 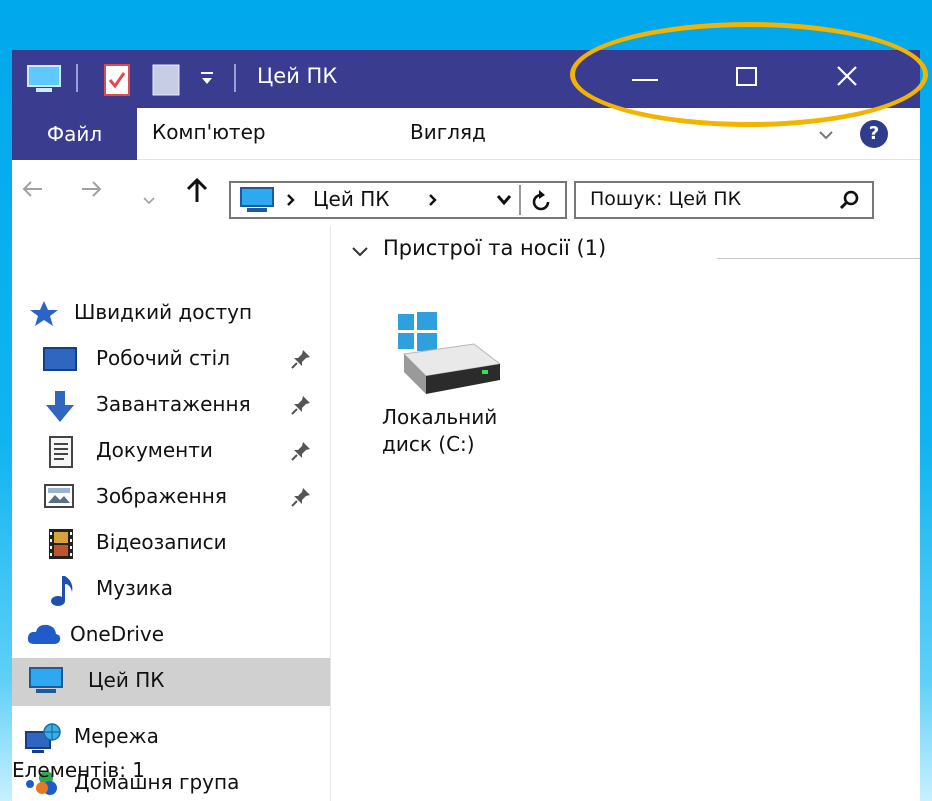 I want to click on close-icon, so click(x=847, y=76).